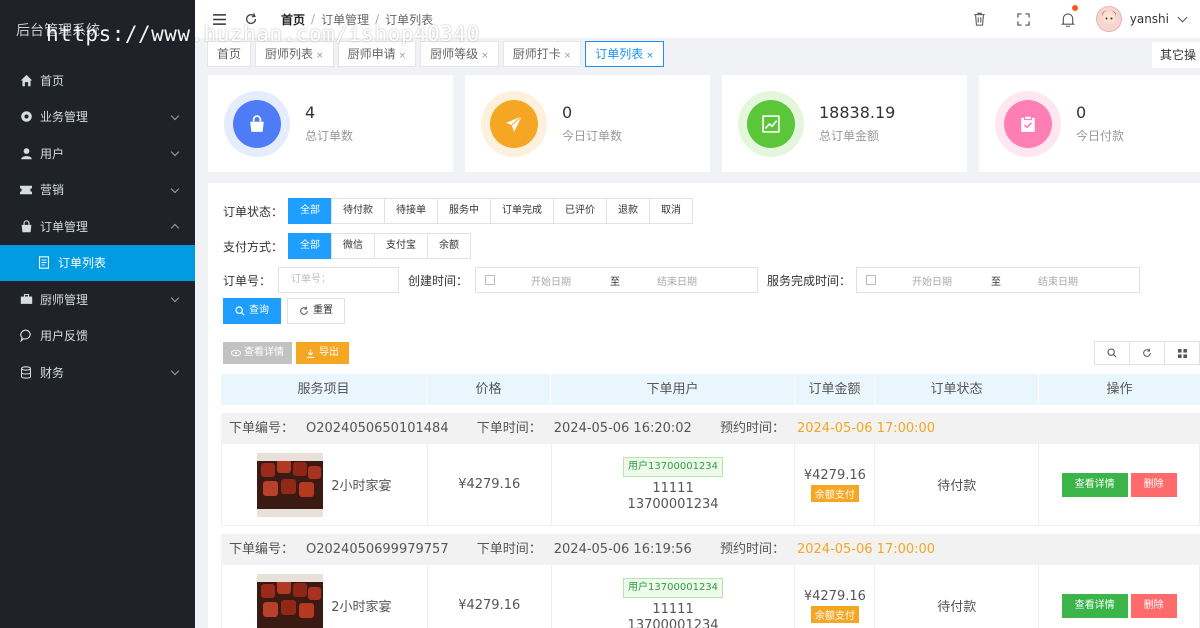  I want to click on pay-option: 支付宝, so click(401, 246).